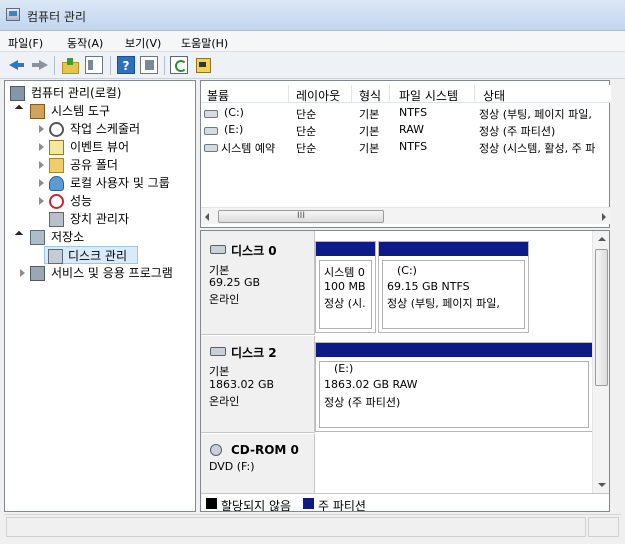 Image resolution: width=625 pixels, height=544 pixels. What do you see at coordinates (494, 95) in the screenshot?
I see `column-header-status: 상태` at bounding box center [494, 95].